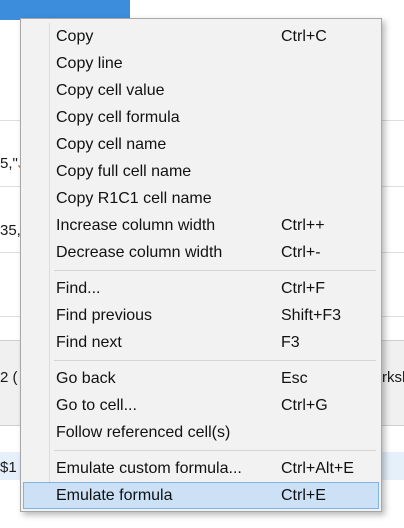 This screenshot has height=528, width=404. I want to click on menu-item-label: Find next, so click(89, 342).